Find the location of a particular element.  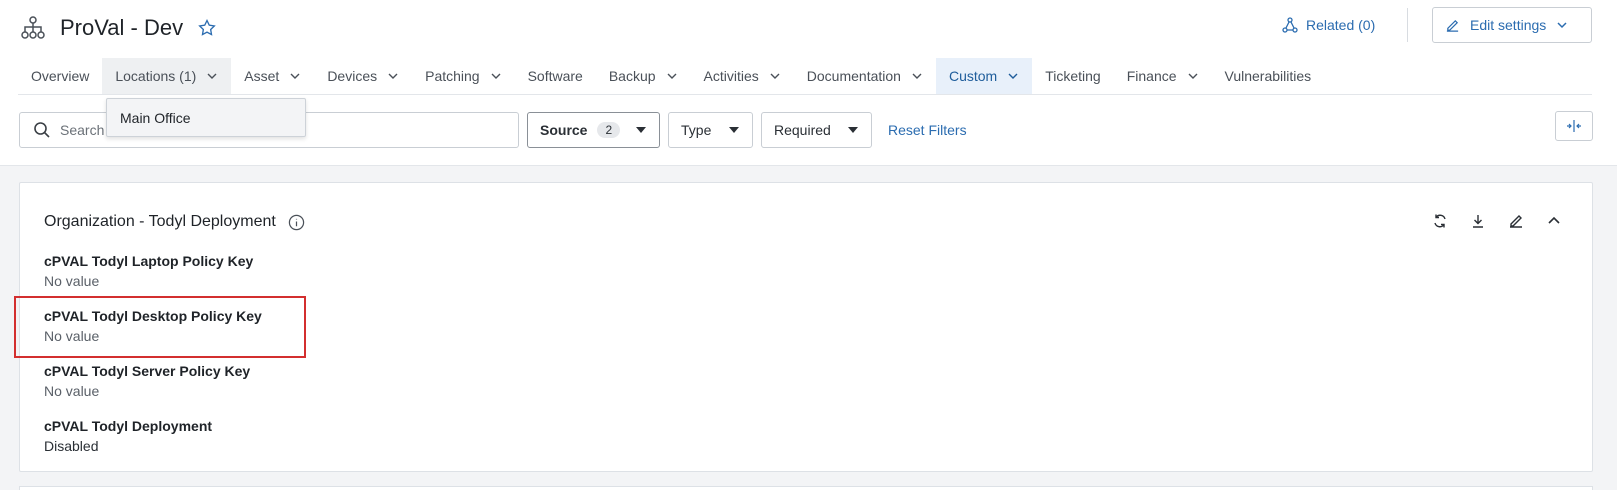

download-icon is located at coordinates (1478, 221).